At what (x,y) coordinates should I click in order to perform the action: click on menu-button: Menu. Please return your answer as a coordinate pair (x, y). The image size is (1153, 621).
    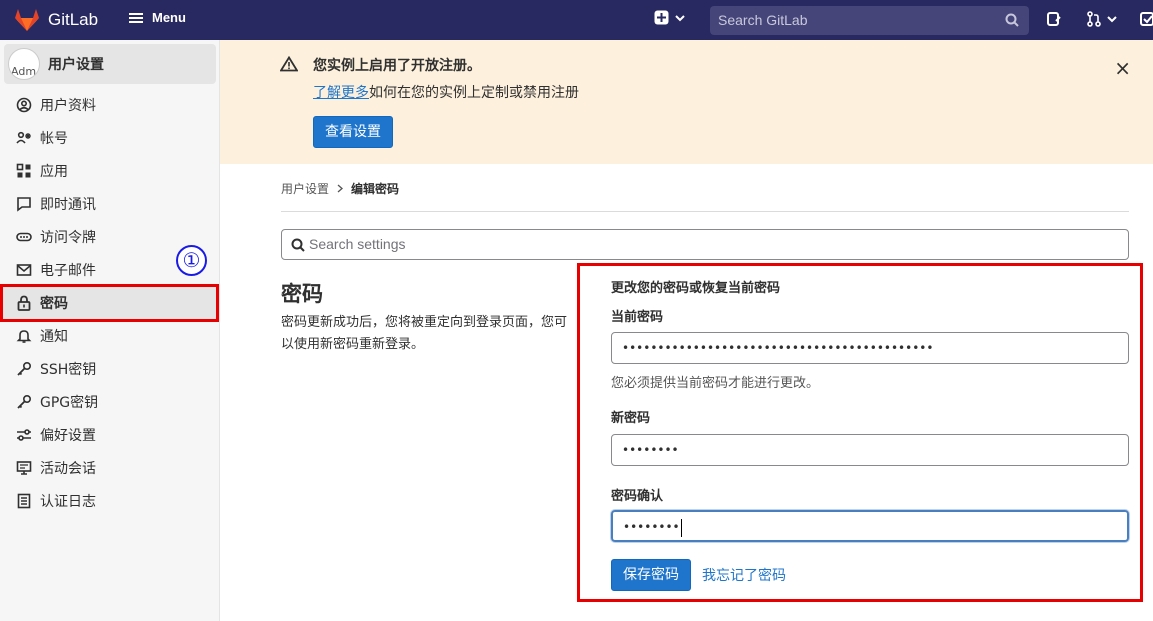
    Looking at the image, I should click on (157, 17).